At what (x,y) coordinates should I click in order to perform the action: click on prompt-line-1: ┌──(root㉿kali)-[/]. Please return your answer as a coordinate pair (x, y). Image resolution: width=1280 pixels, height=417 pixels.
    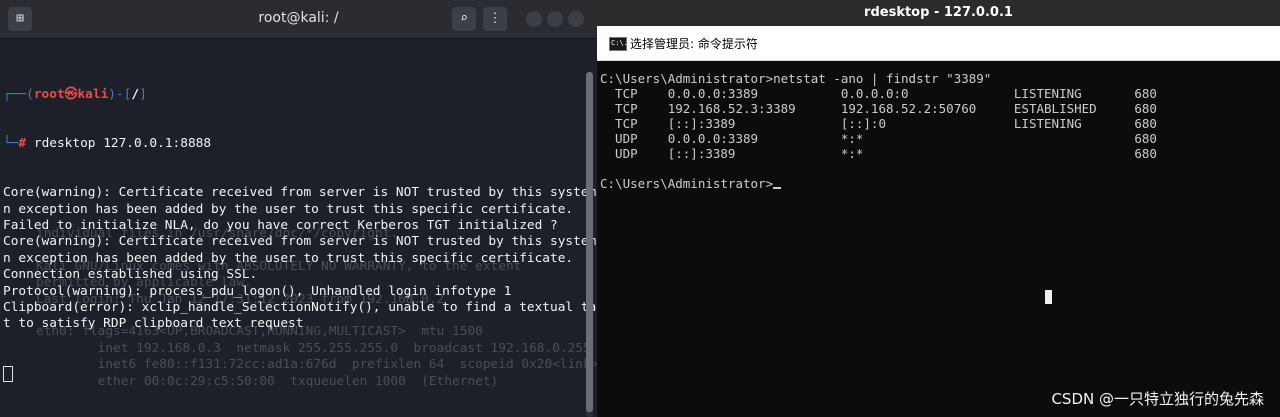
    Looking at the image, I should click on (75, 94).